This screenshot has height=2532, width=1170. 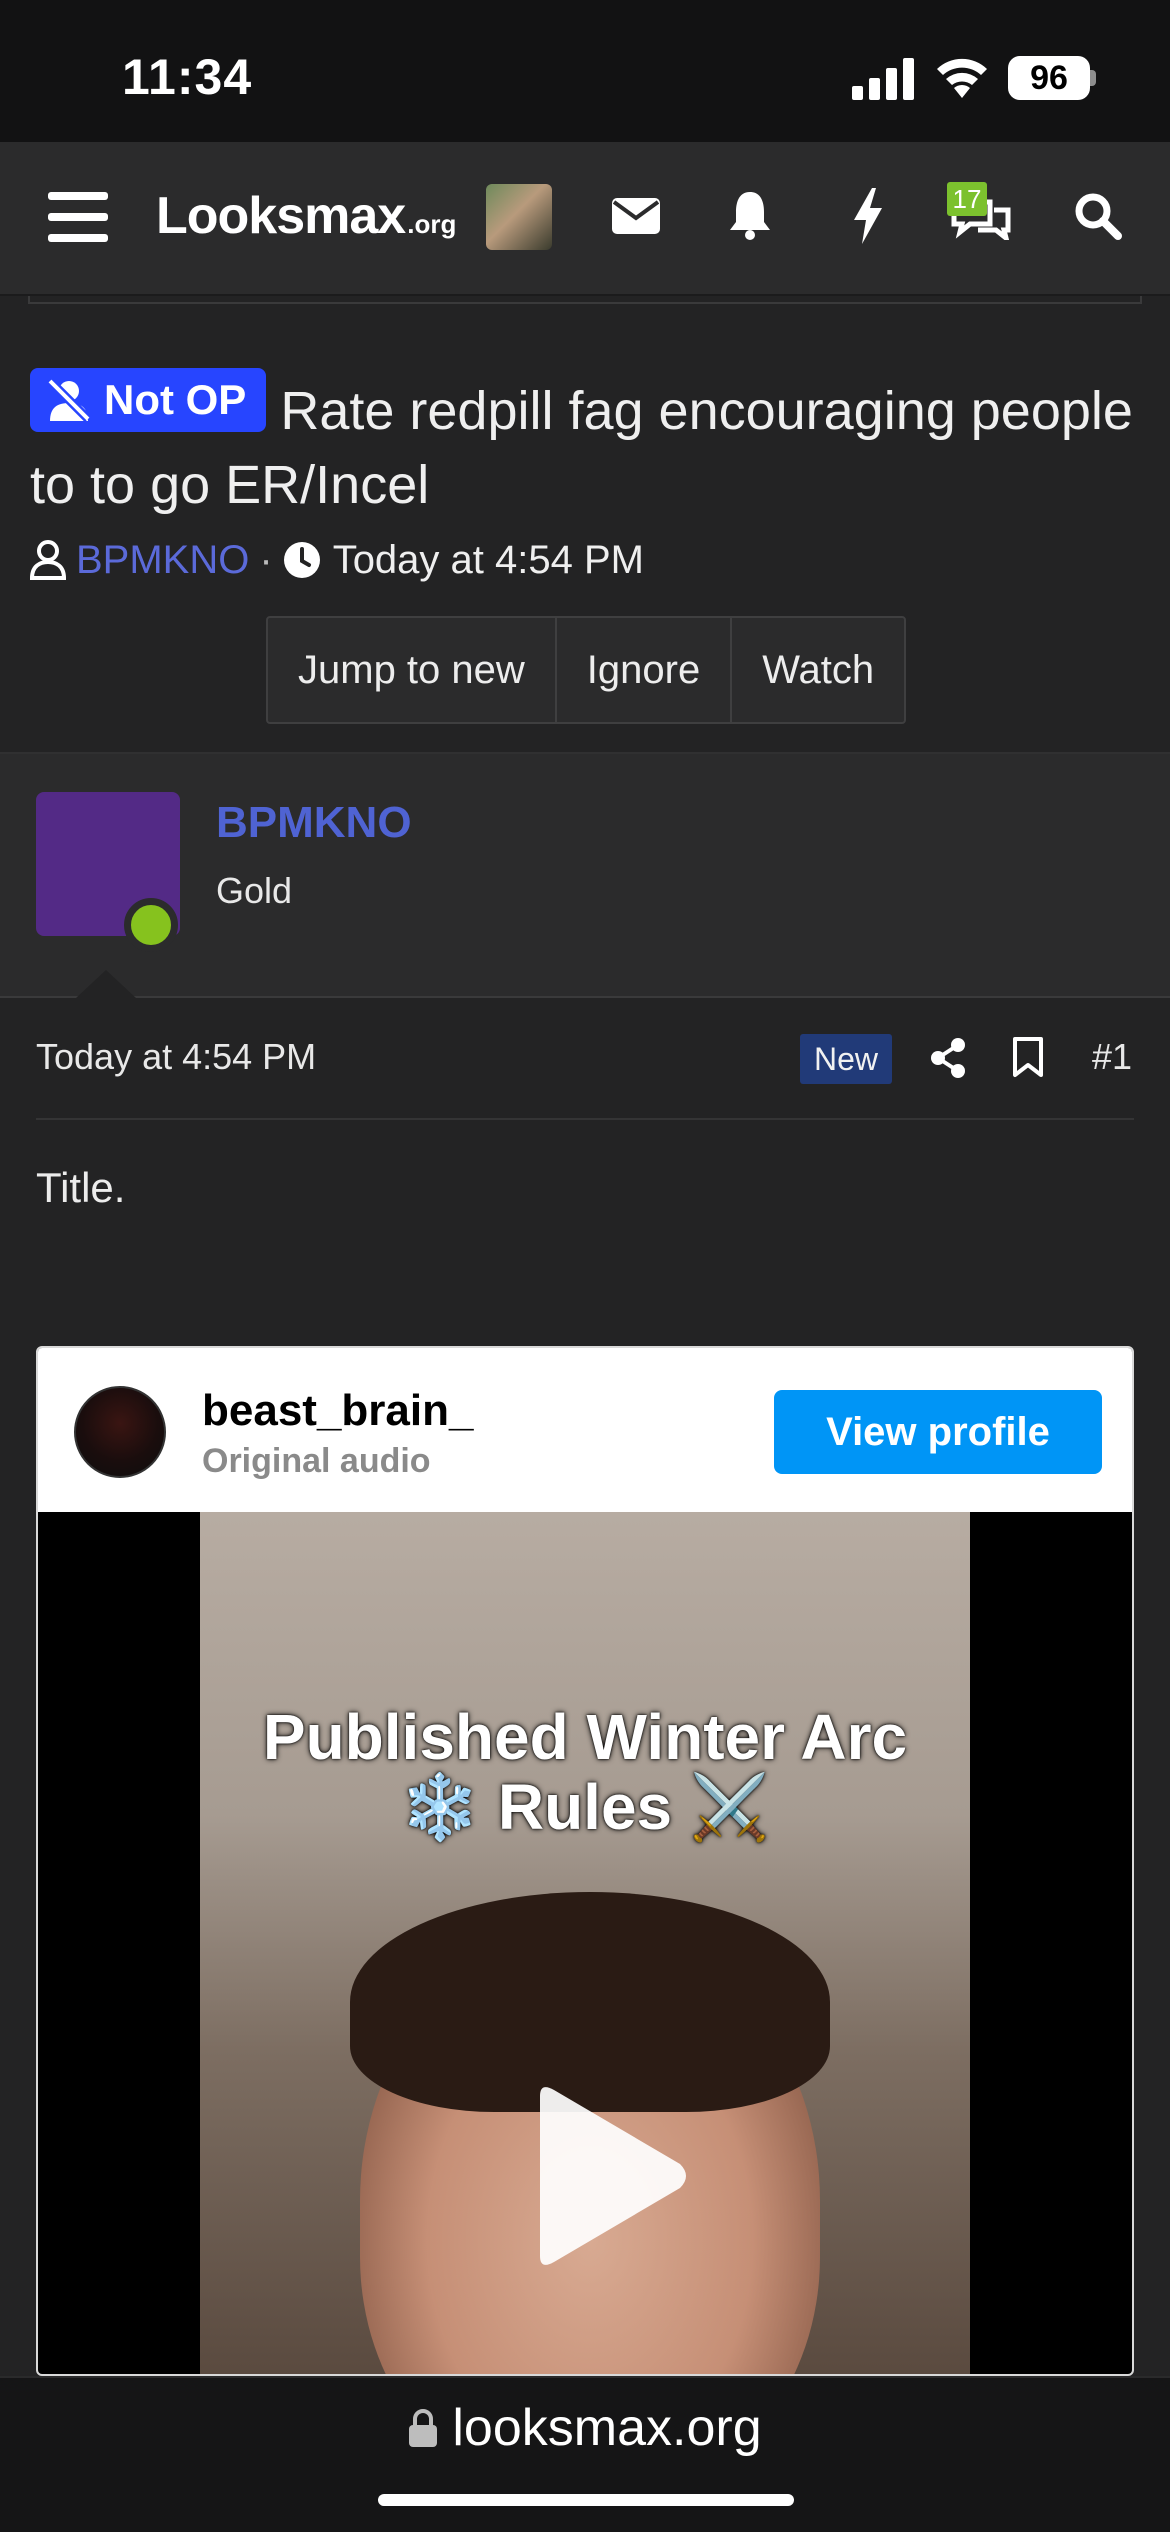 What do you see at coordinates (337, 1411) in the screenshot?
I see `embed-account-name: beast_brain_` at bounding box center [337, 1411].